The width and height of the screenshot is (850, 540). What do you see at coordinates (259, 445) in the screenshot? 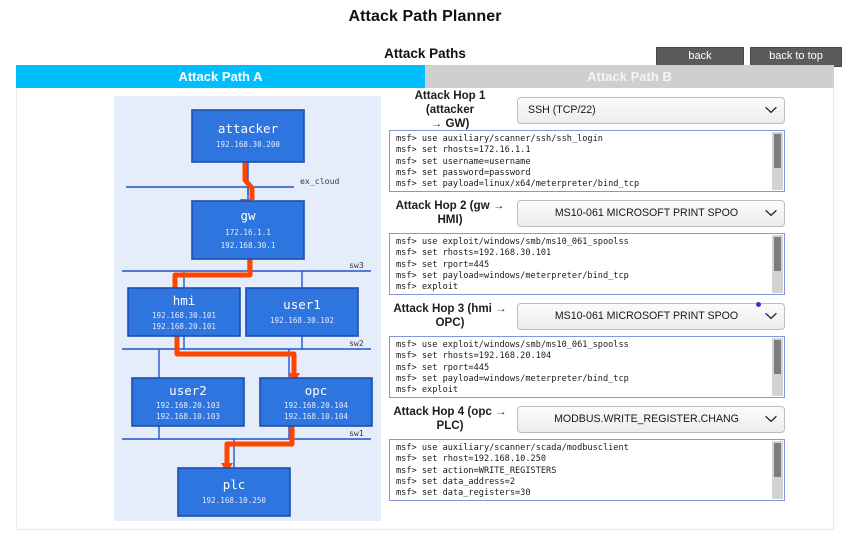
I see `attack-arrow-opc-plc` at bounding box center [259, 445].